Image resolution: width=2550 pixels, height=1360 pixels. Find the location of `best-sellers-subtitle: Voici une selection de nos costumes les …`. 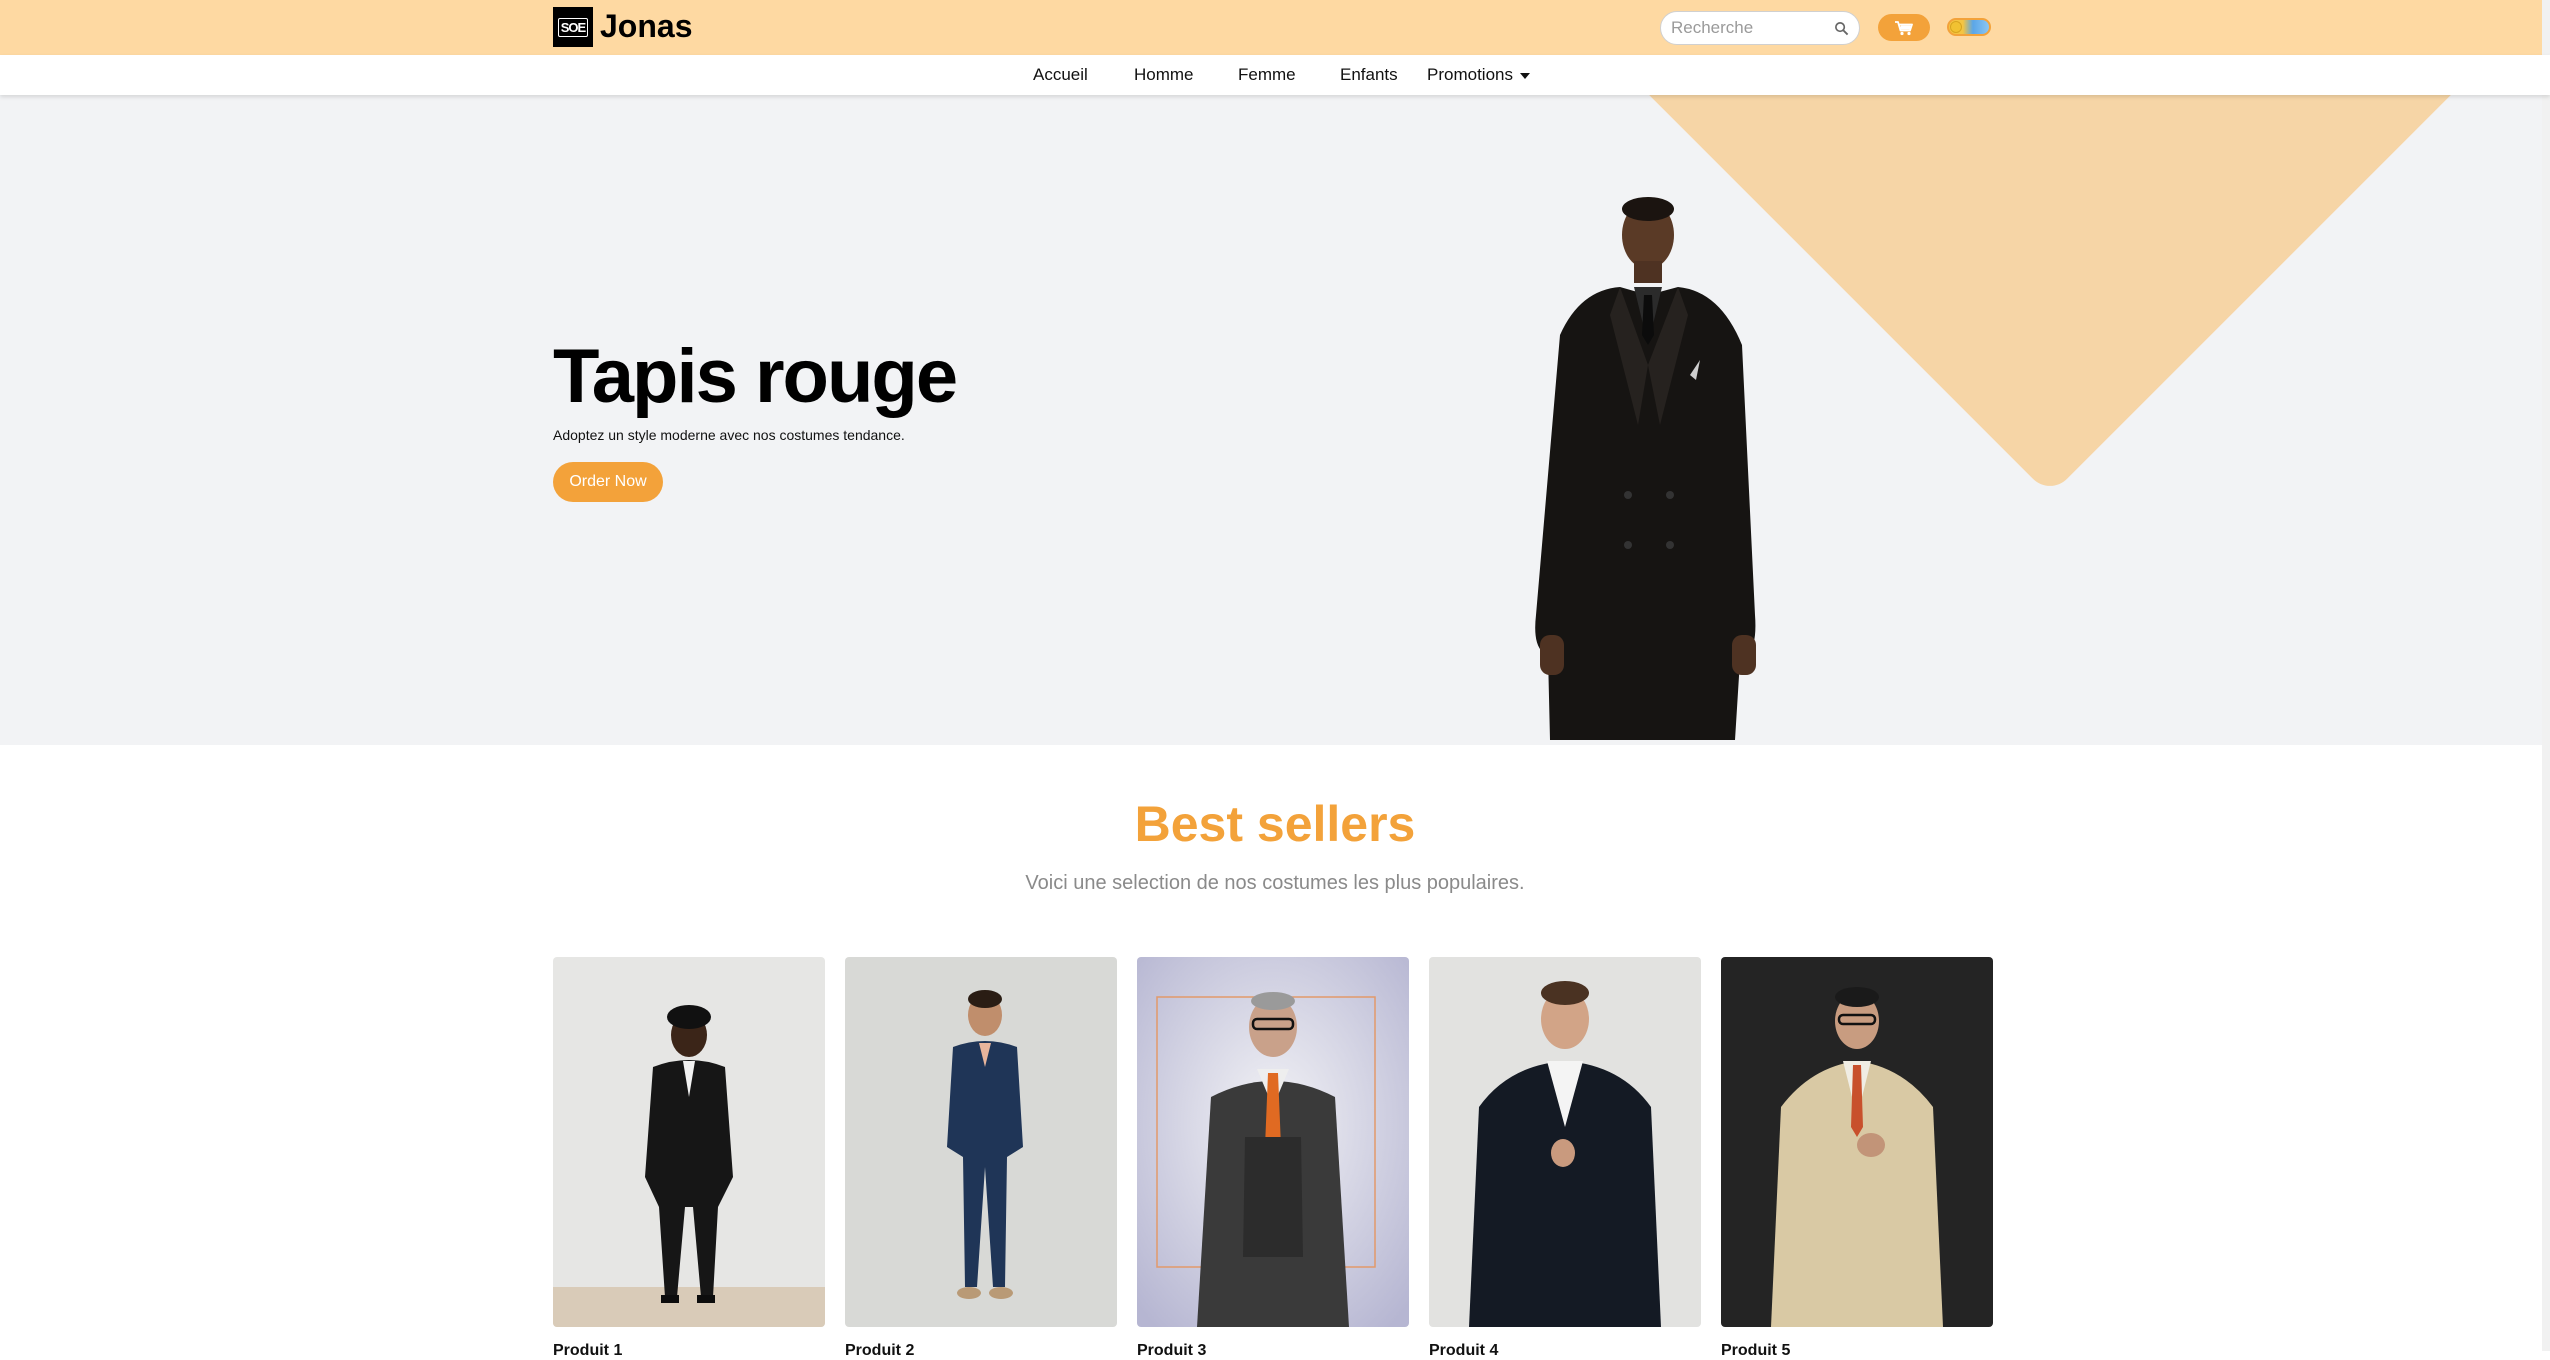

best-sellers-subtitle: Voici une selection de nos costumes les … is located at coordinates (1275, 883).